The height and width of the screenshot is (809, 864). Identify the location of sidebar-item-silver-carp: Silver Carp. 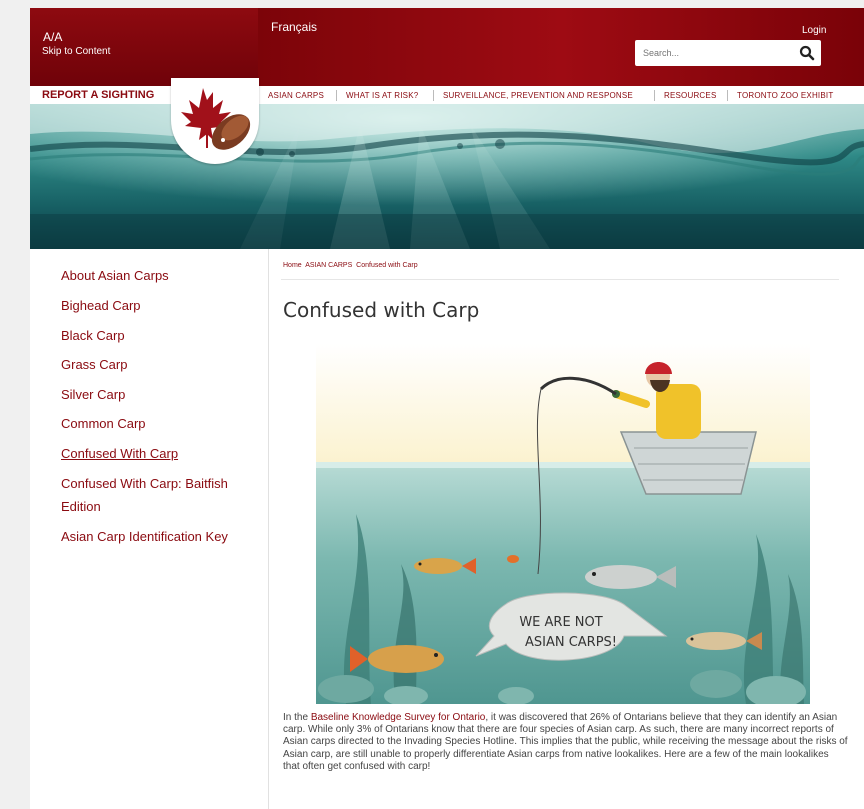
(93, 395).